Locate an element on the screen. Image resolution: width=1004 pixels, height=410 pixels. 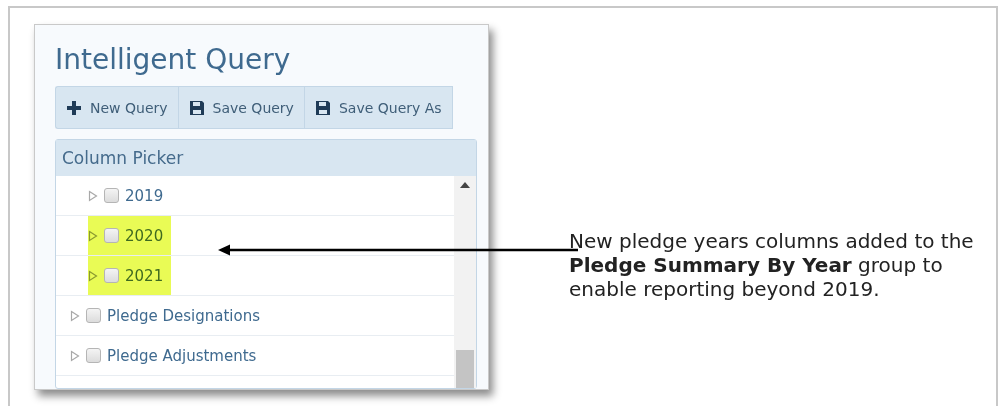
tree-item: Pledge Designations is located at coordinates (169, 315).